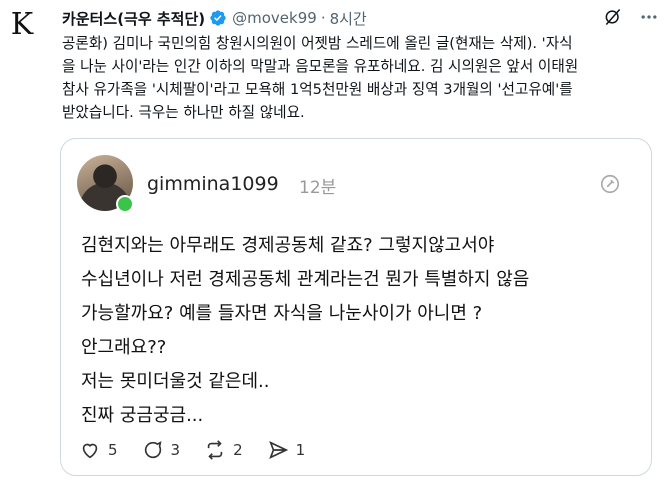 This screenshot has height=486, width=670. What do you see at coordinates (348, 18) in the screenshot?
I see `post-time: 8시간` at bounding box center [348, 18].